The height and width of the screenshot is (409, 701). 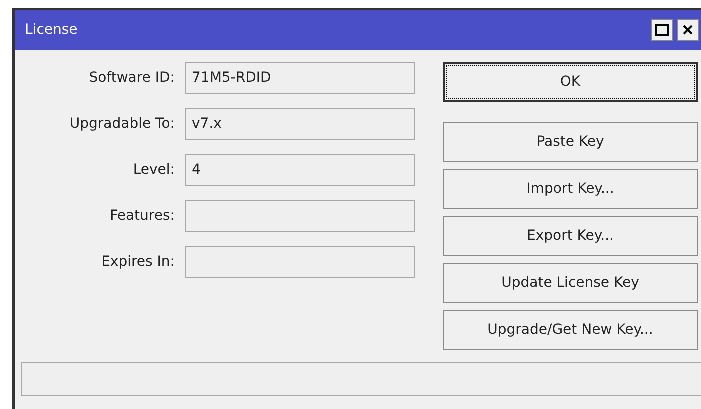 What do you see at coordinates (121, 124) in the screenshot?
I see `field-label: Upgradable To:` at bounding box center [121, 124].